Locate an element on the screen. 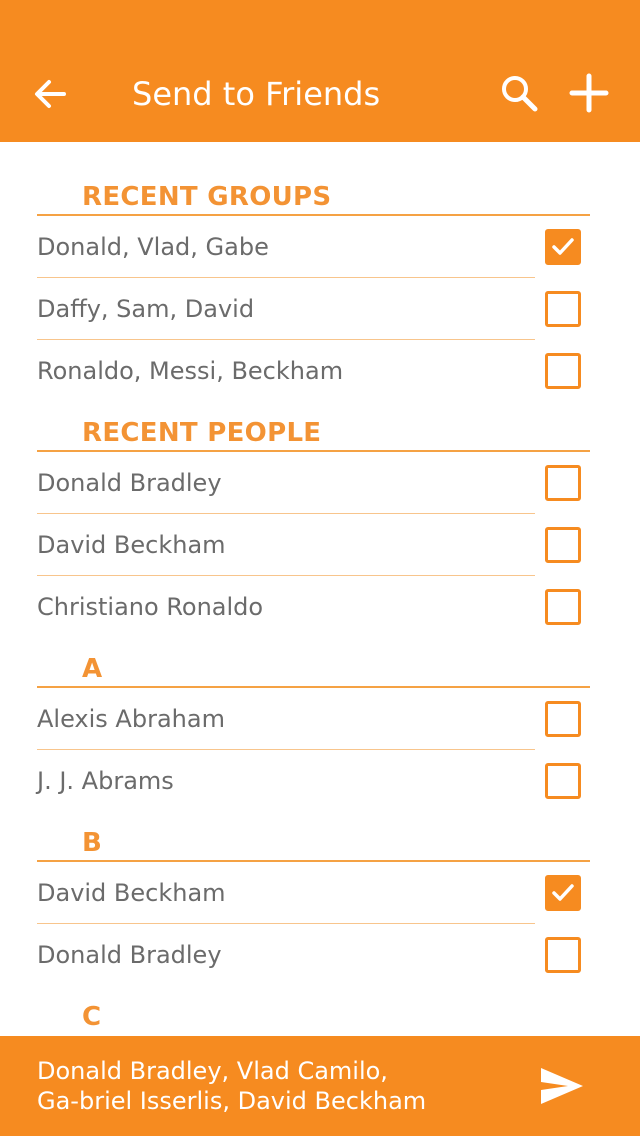 This screenshot has height=1136, width=640. search-icon is located at coordinates (520, 94).